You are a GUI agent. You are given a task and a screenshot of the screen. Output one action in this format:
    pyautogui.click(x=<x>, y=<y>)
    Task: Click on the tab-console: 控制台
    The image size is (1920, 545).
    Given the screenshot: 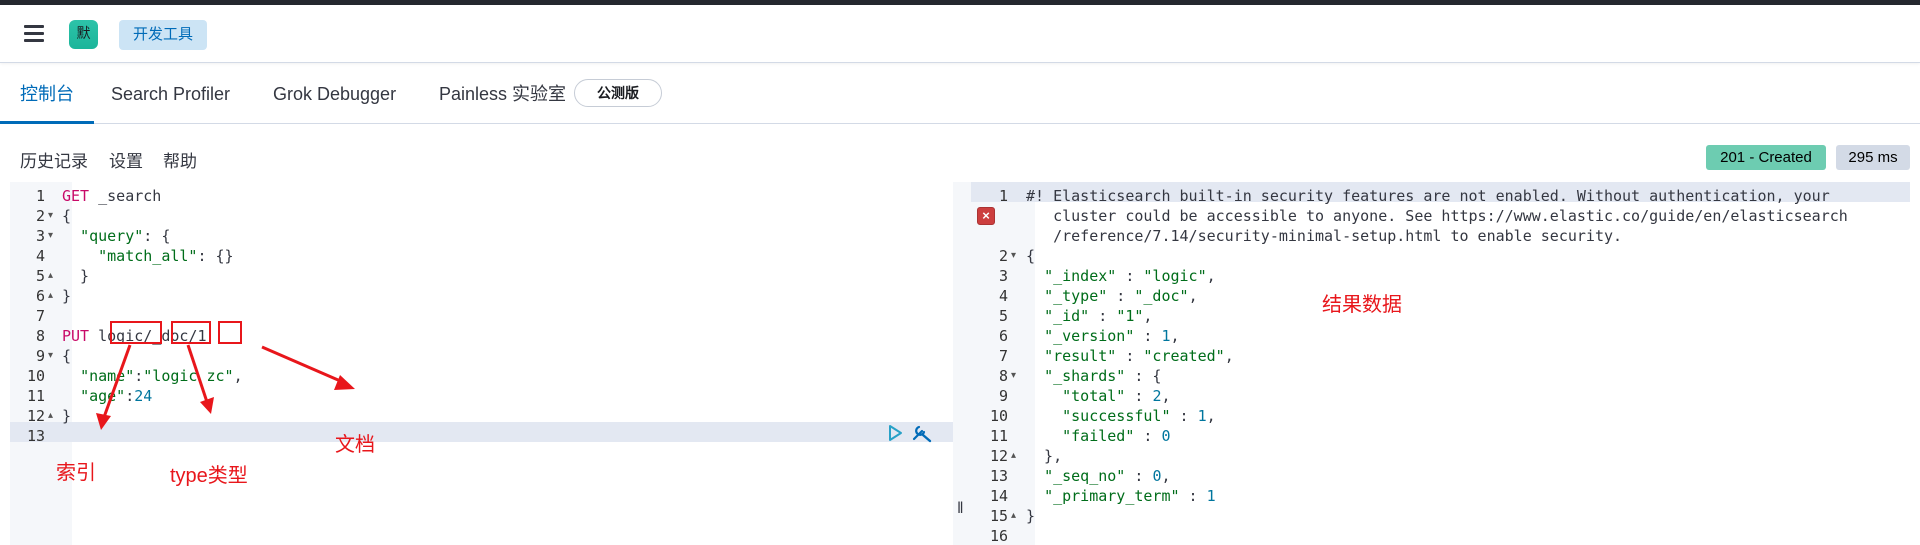 What is the action you would take?
    pyautogui.click(x=47, y=94)
    